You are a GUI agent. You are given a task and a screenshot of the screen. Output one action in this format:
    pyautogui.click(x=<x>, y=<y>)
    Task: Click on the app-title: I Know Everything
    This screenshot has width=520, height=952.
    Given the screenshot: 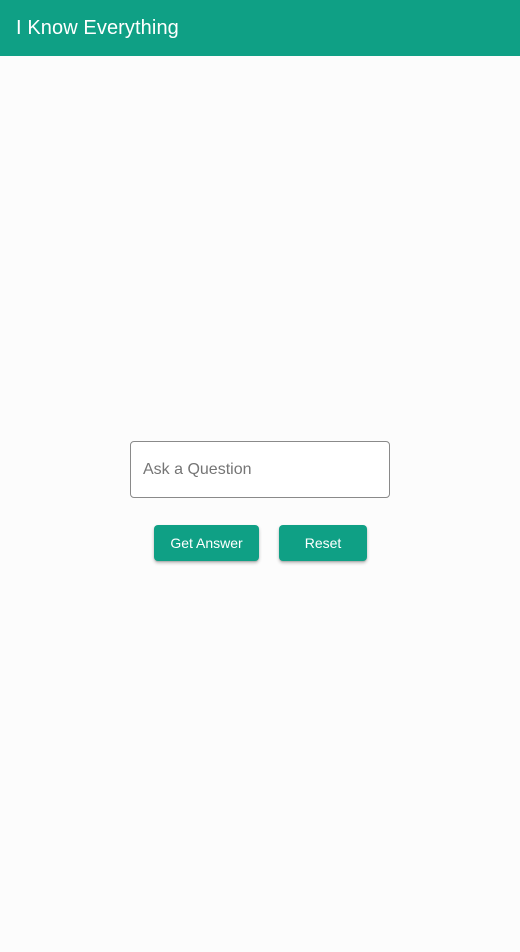 What is the action you would take?
    pyautogui.click(x=97, y=27)
    